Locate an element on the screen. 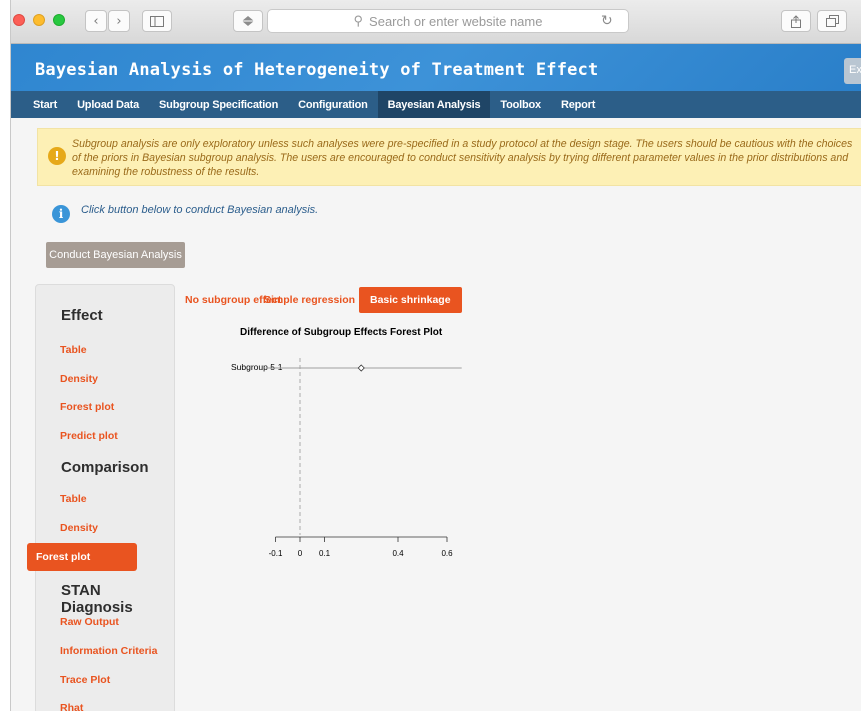  shield-icon is located at coordinates (248, 21).